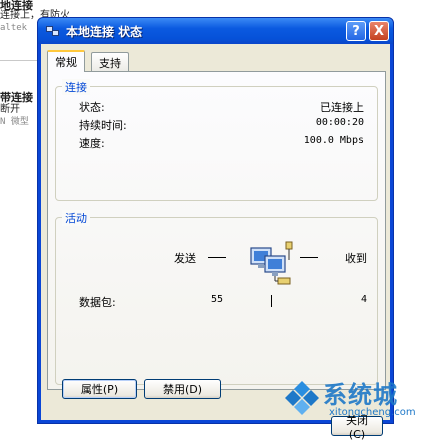  Describe the element at coordinates (217, 257) in the screenshot. I see `sent-line` at that location.